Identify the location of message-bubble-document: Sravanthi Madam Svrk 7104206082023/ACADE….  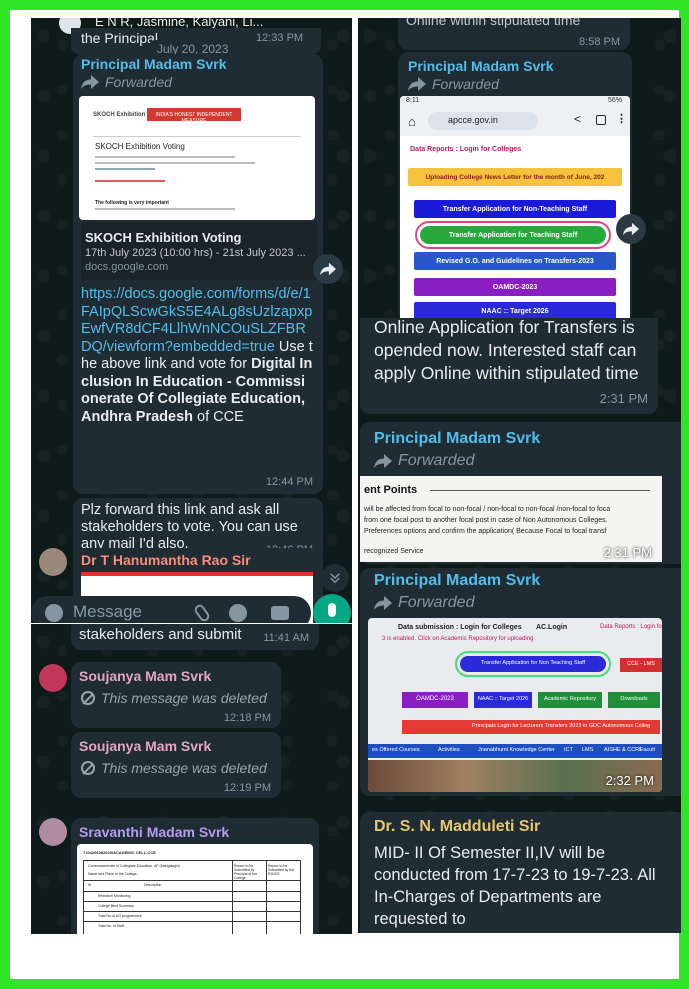
(195, 876).